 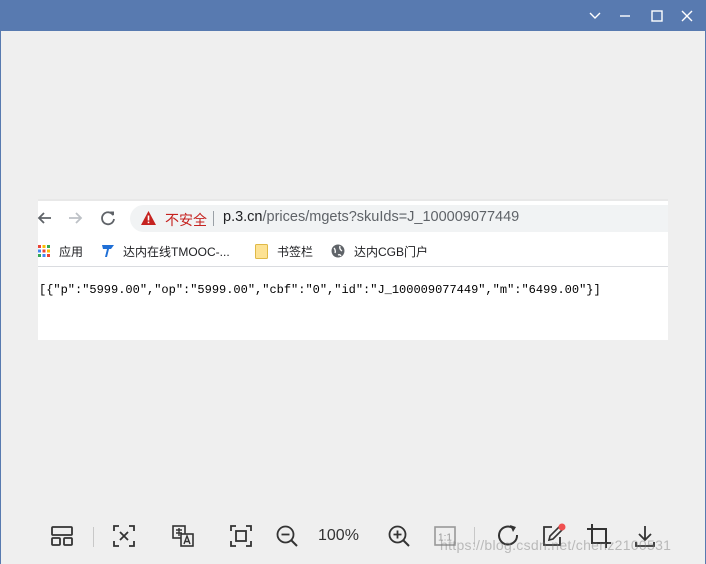 I want to click on chevron-down-icon, so click(x=595, y=16).